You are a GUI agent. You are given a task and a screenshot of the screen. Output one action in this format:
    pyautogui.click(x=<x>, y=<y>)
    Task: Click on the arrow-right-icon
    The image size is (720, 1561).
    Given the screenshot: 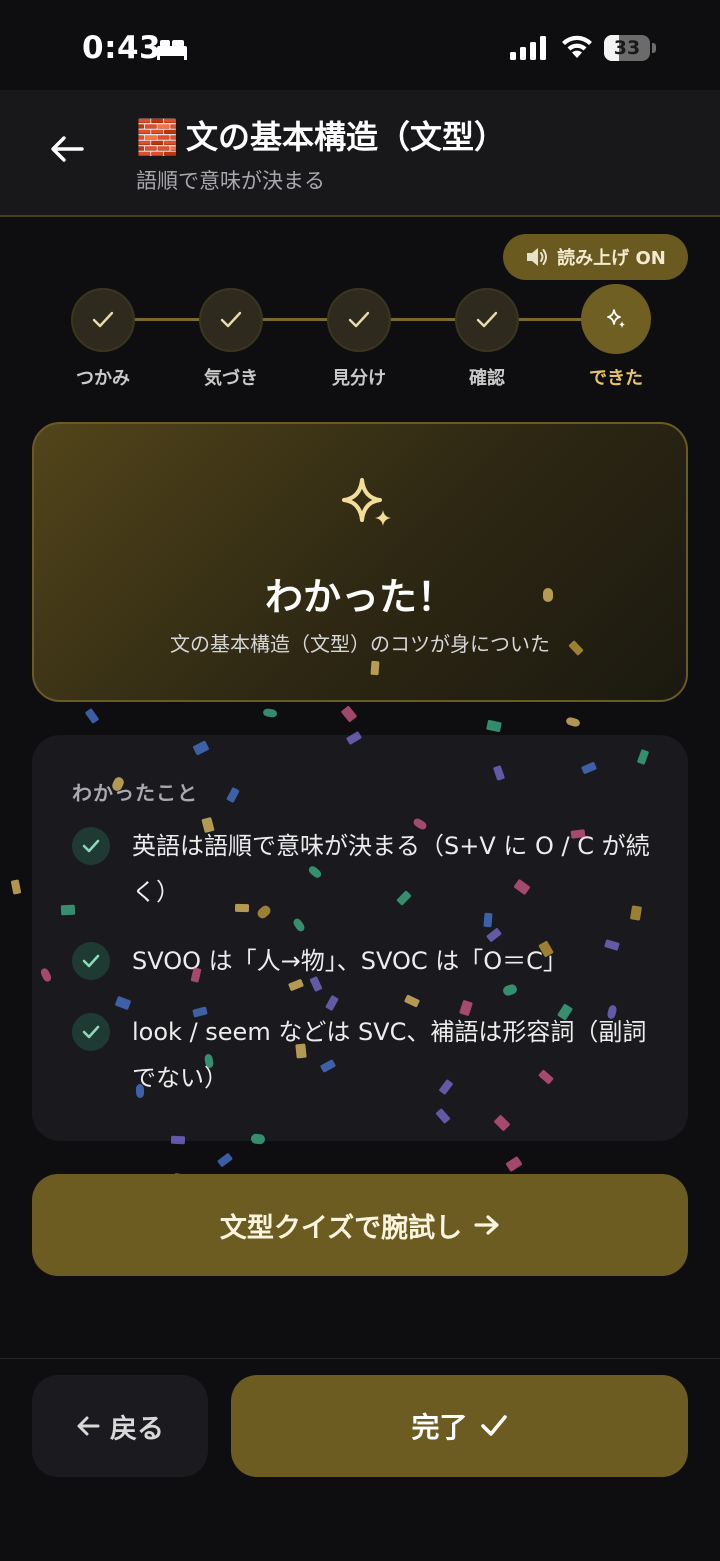 What is the action you would take?
    pyautogui.click(x=486, y=1225)
    